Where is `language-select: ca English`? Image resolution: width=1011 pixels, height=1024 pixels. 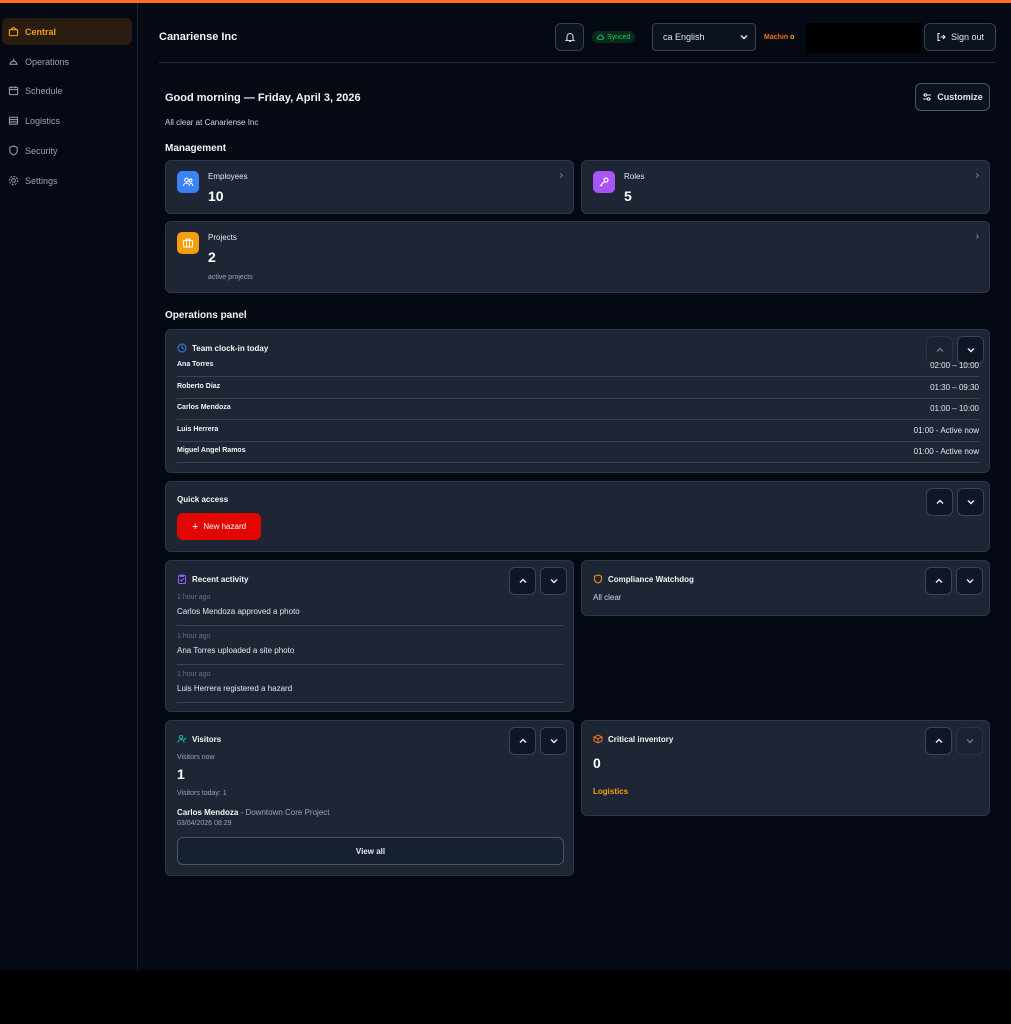
language-select: ca English is located at coordinates (704, 37).